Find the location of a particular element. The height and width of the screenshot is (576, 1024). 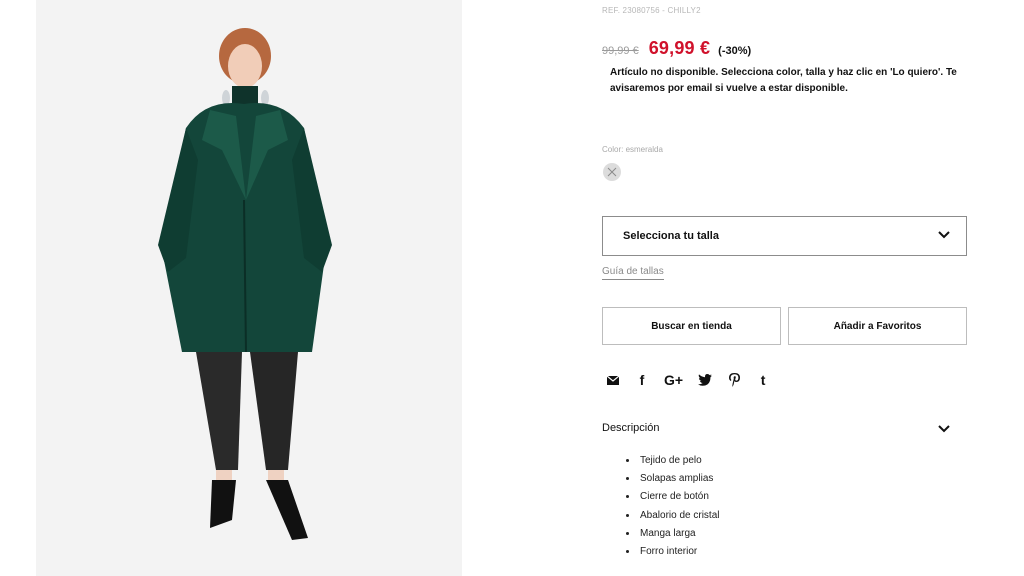

color-swatch is located at coordinates (612, 172).